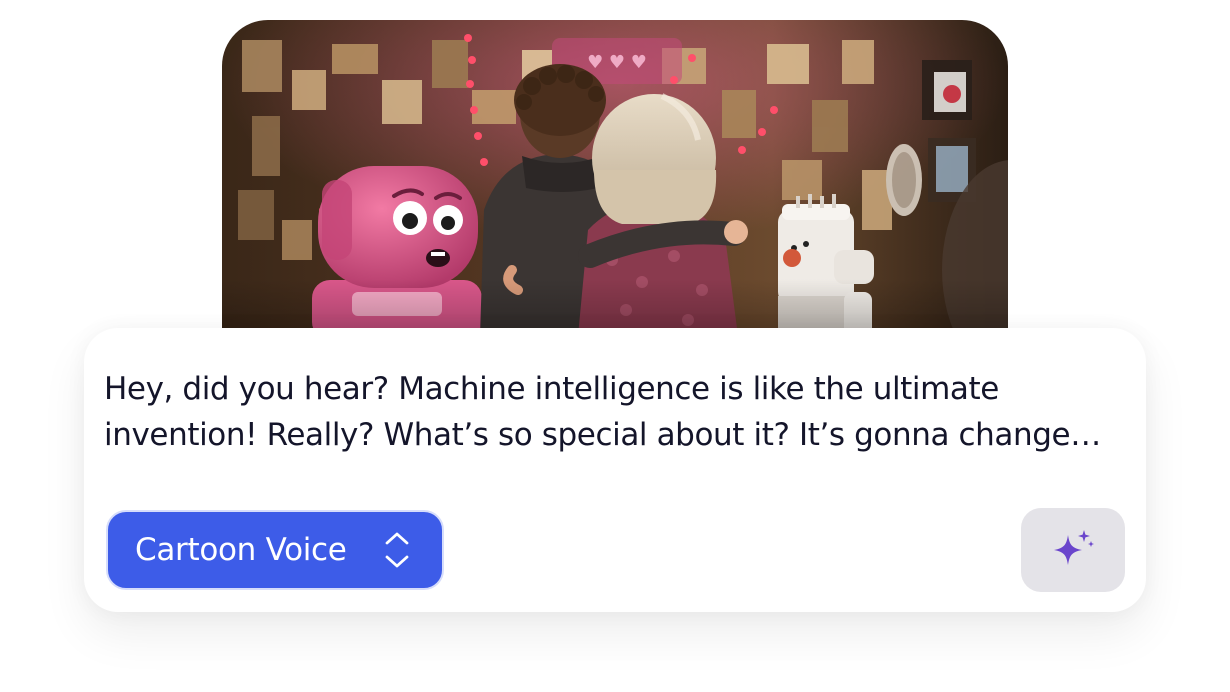 This screenshot has width=1230, height=692. What do you see at coordinates (241, 550) in the screenshot?
I see `voice-select-label: Cartoon Voice` at bounding box center [241, 550].